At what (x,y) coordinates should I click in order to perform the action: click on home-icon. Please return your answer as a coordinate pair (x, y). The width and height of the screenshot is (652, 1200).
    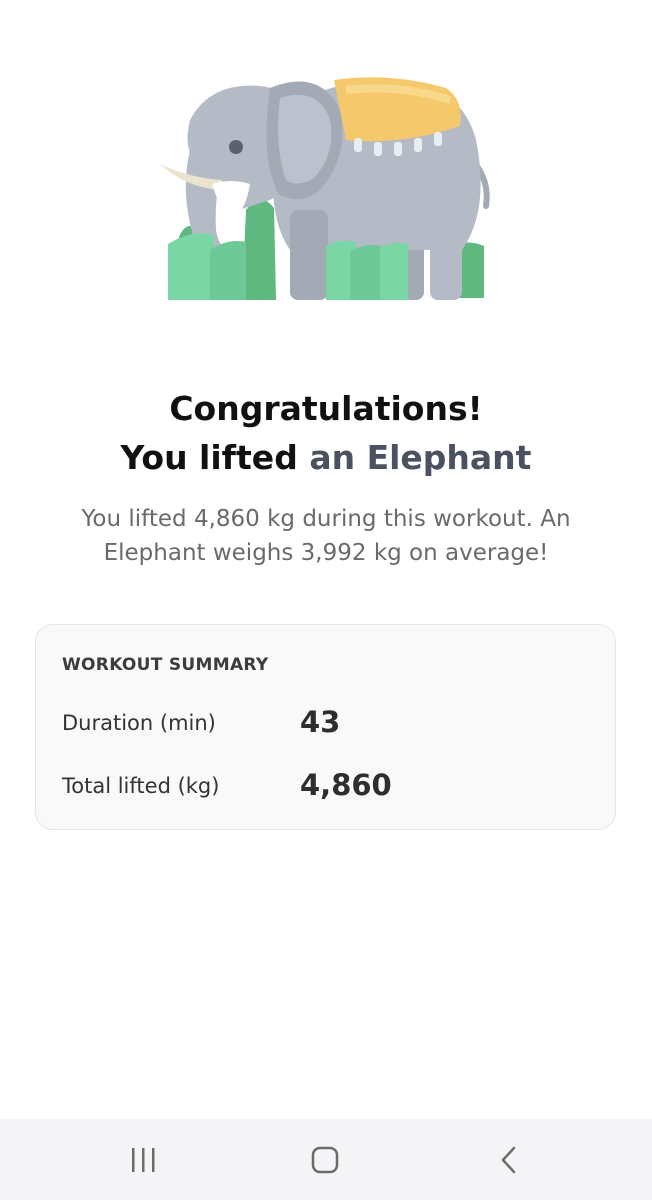
    Looking at the image, I should click on (325, 1160).